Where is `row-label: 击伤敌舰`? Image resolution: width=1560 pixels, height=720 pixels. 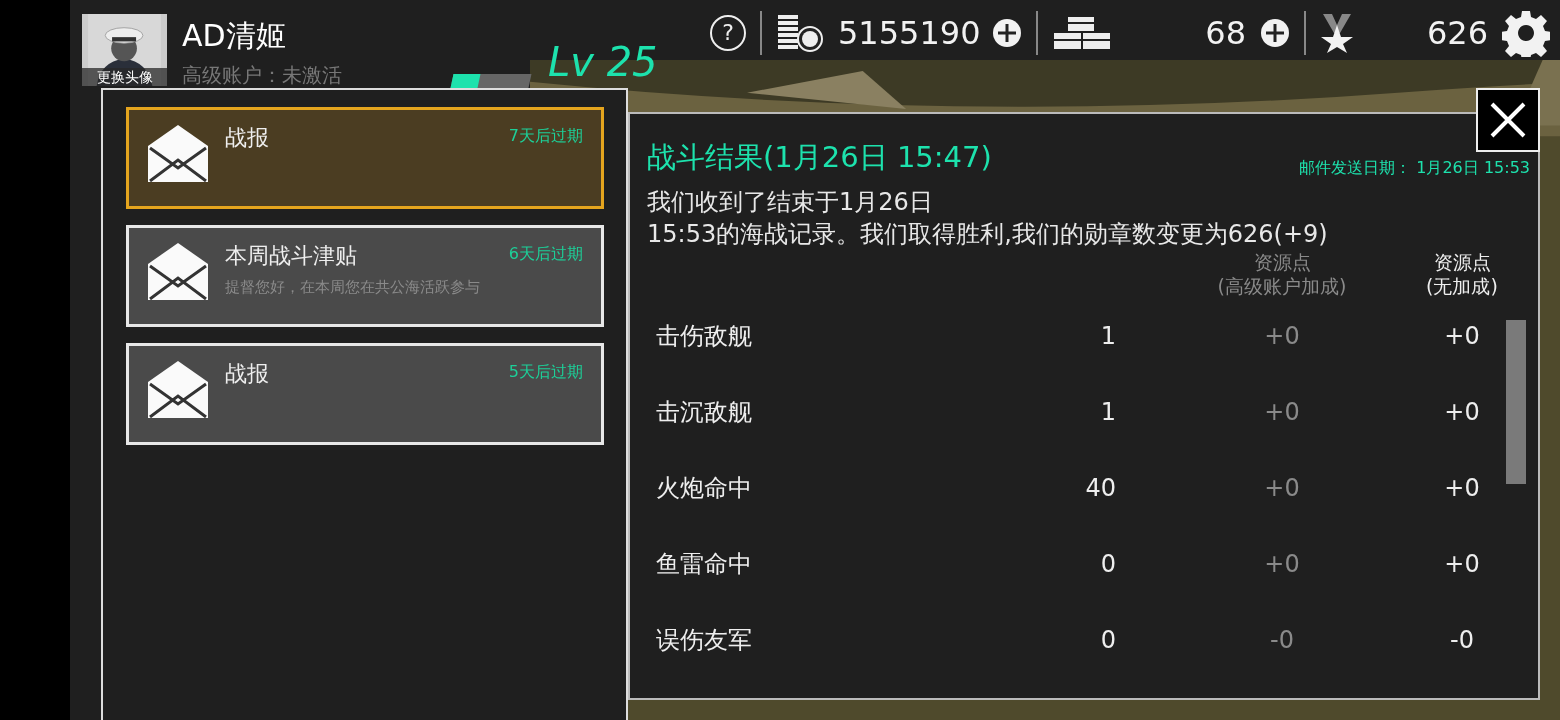 row-label: 击伤敌舰 is located at coordinates (704, 336).